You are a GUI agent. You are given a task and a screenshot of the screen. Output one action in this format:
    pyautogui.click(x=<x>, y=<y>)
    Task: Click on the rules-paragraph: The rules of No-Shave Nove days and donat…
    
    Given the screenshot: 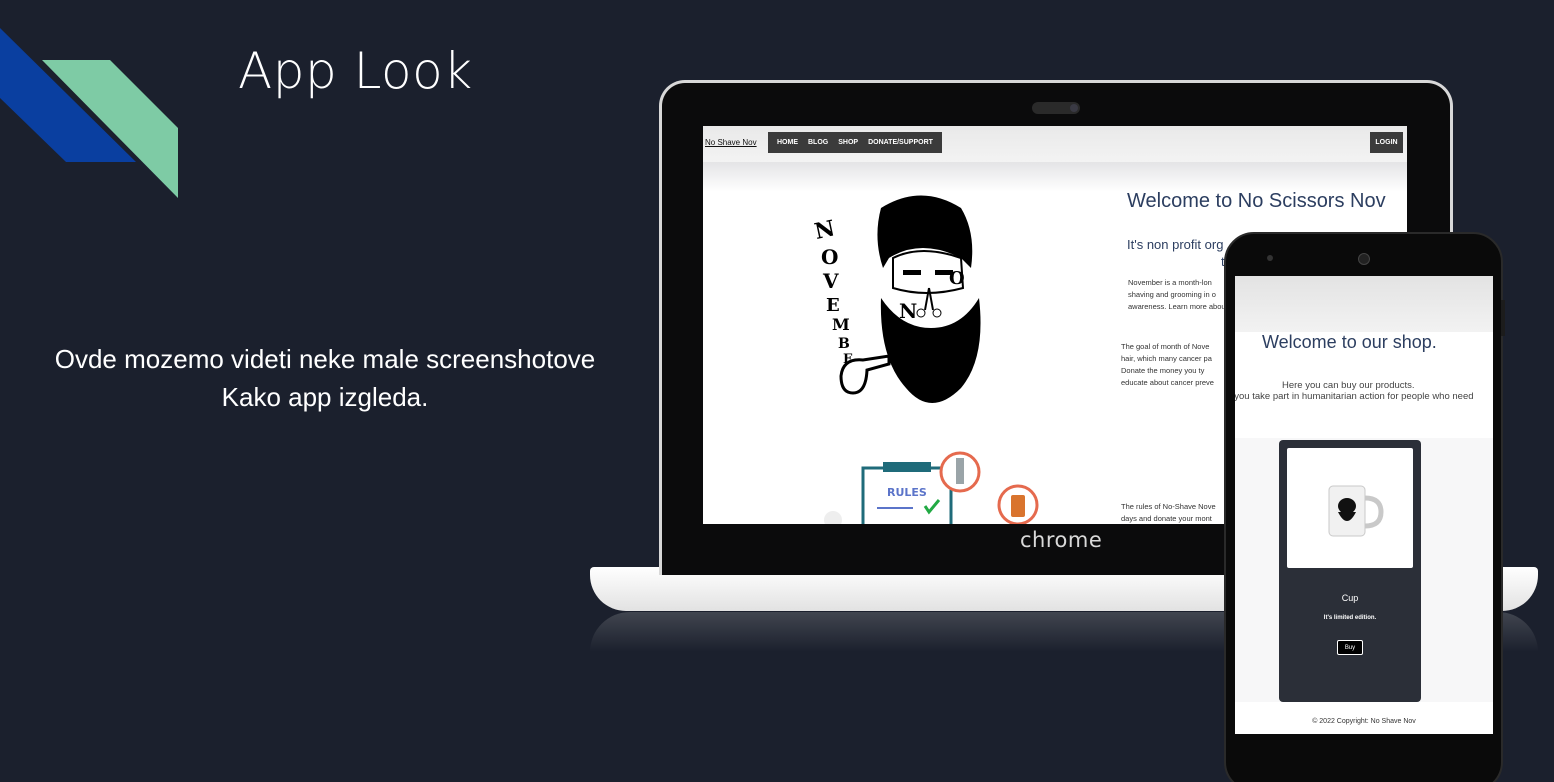 What is the action you would take?
    pyautogui.click(x=1168, y=512)
    